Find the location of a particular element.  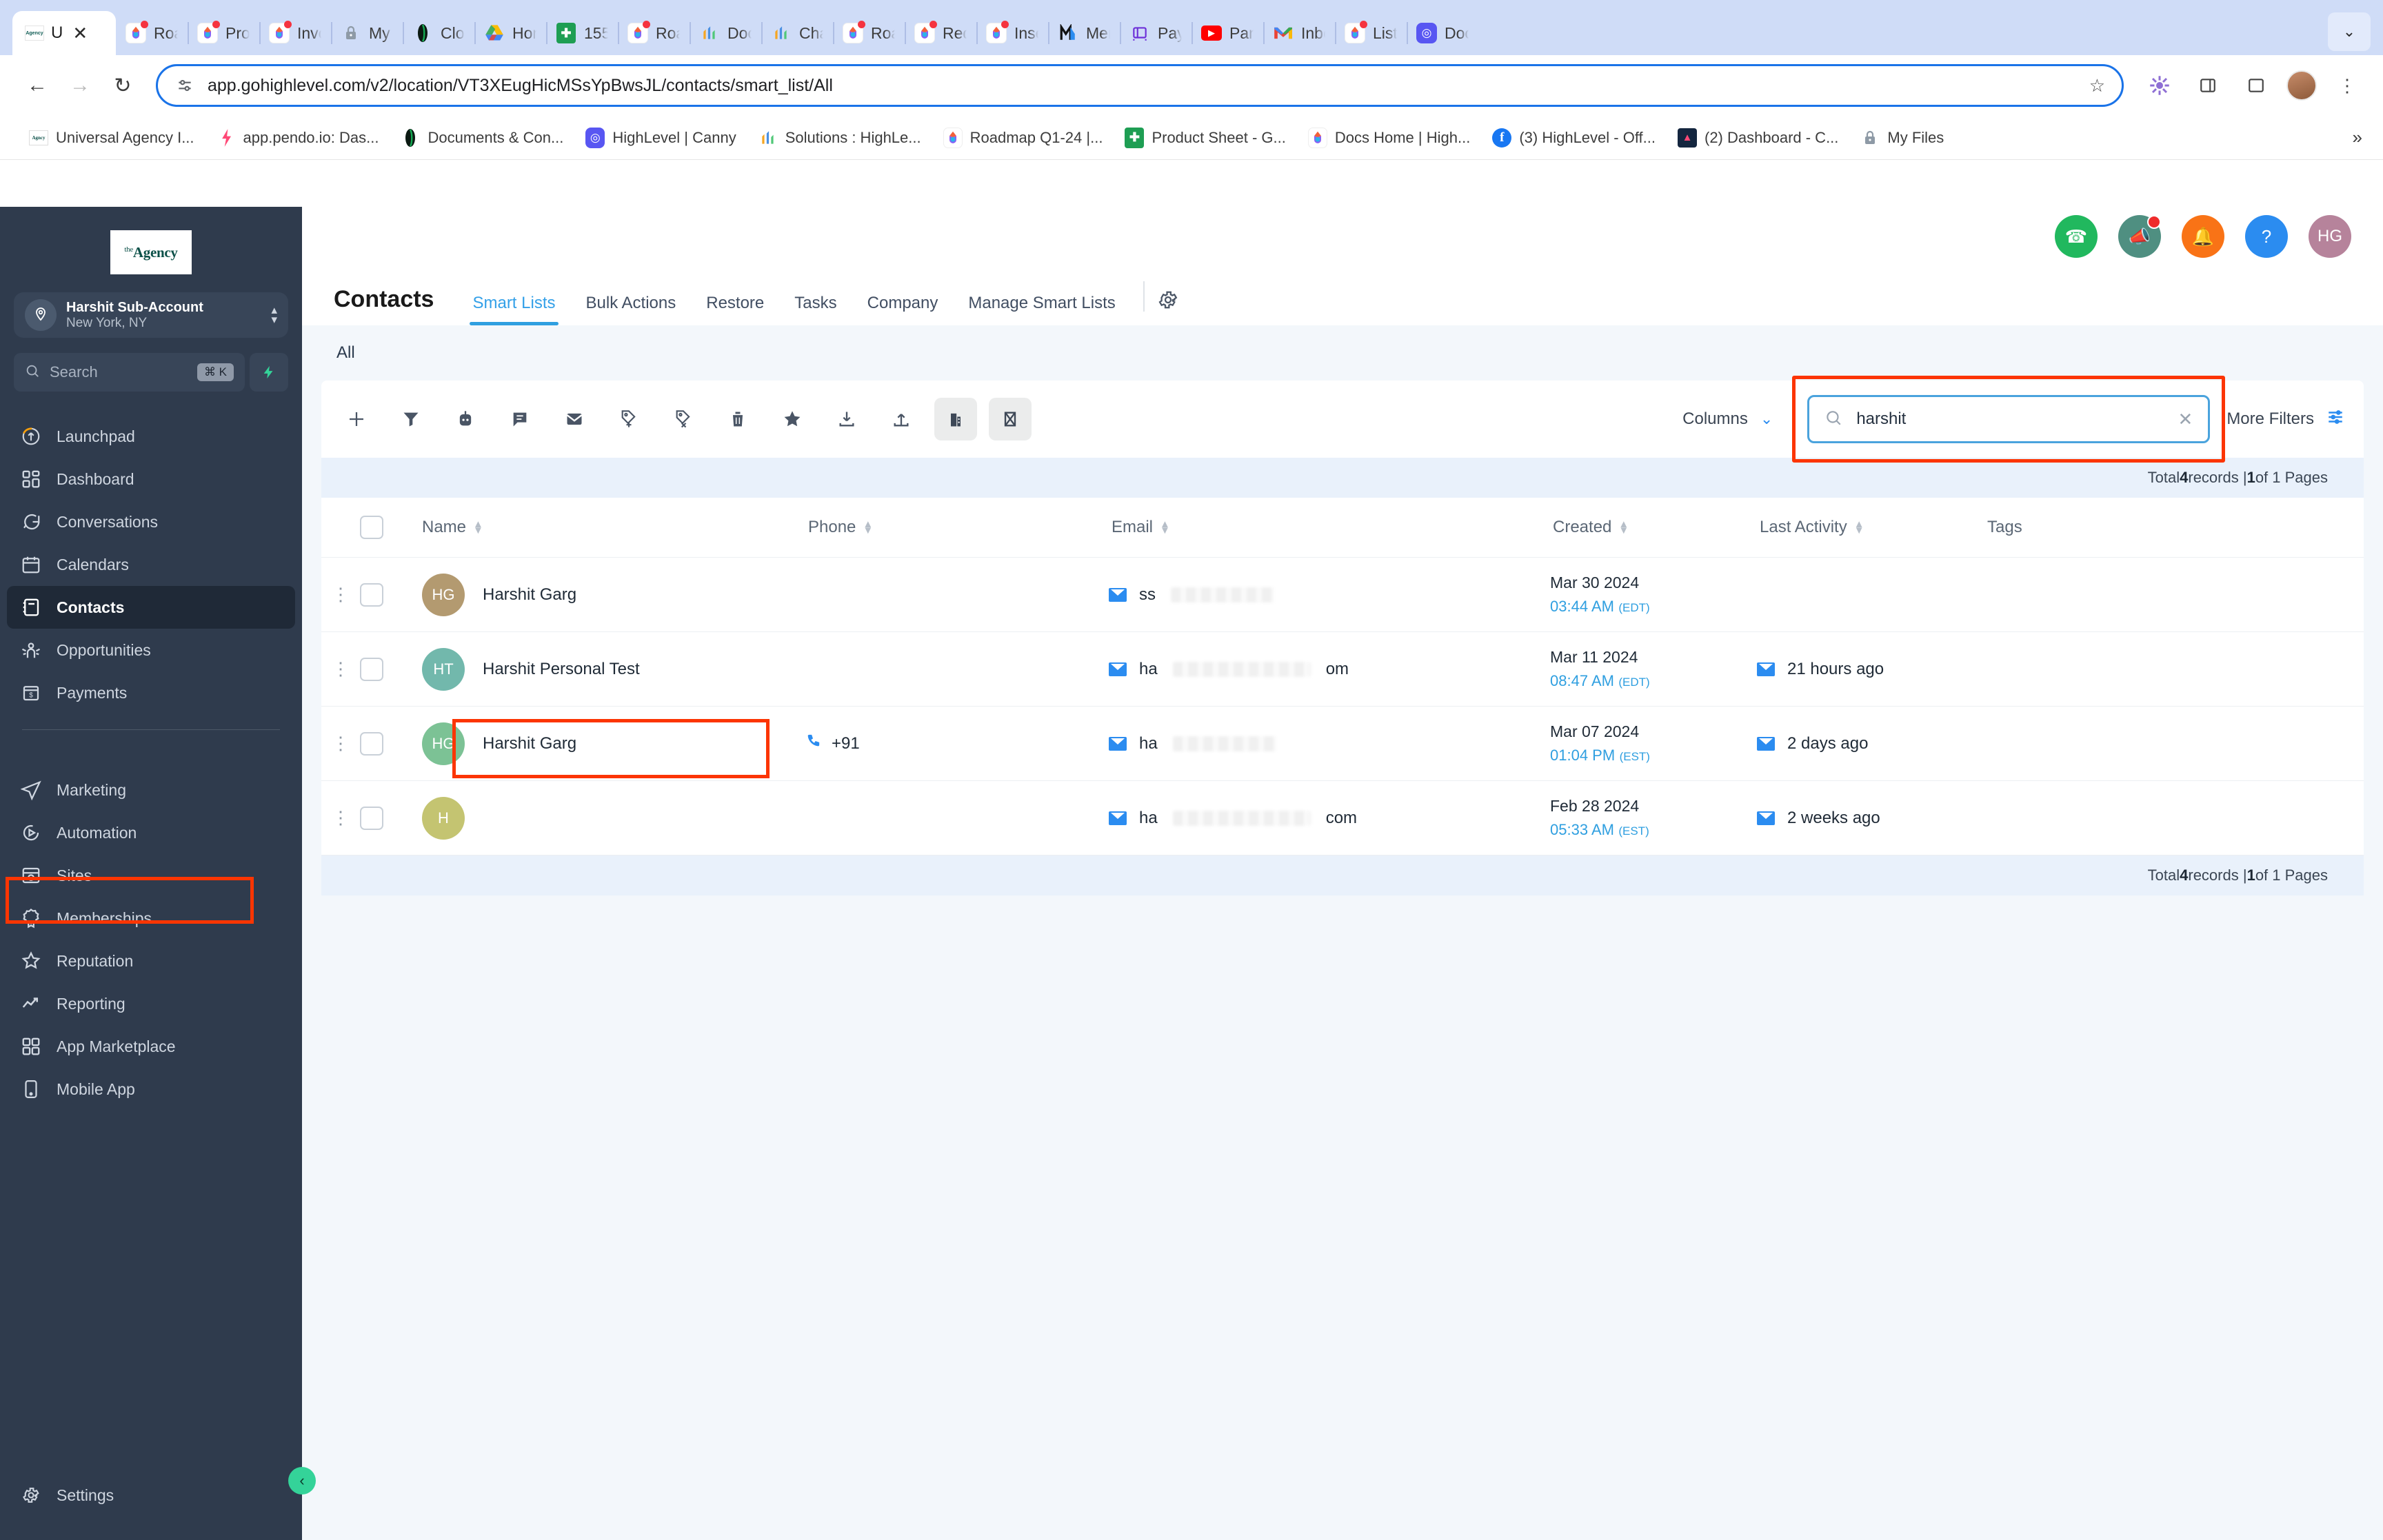

columns-dropdown: Columns ⌄ is located at coordinates (1728, 419).